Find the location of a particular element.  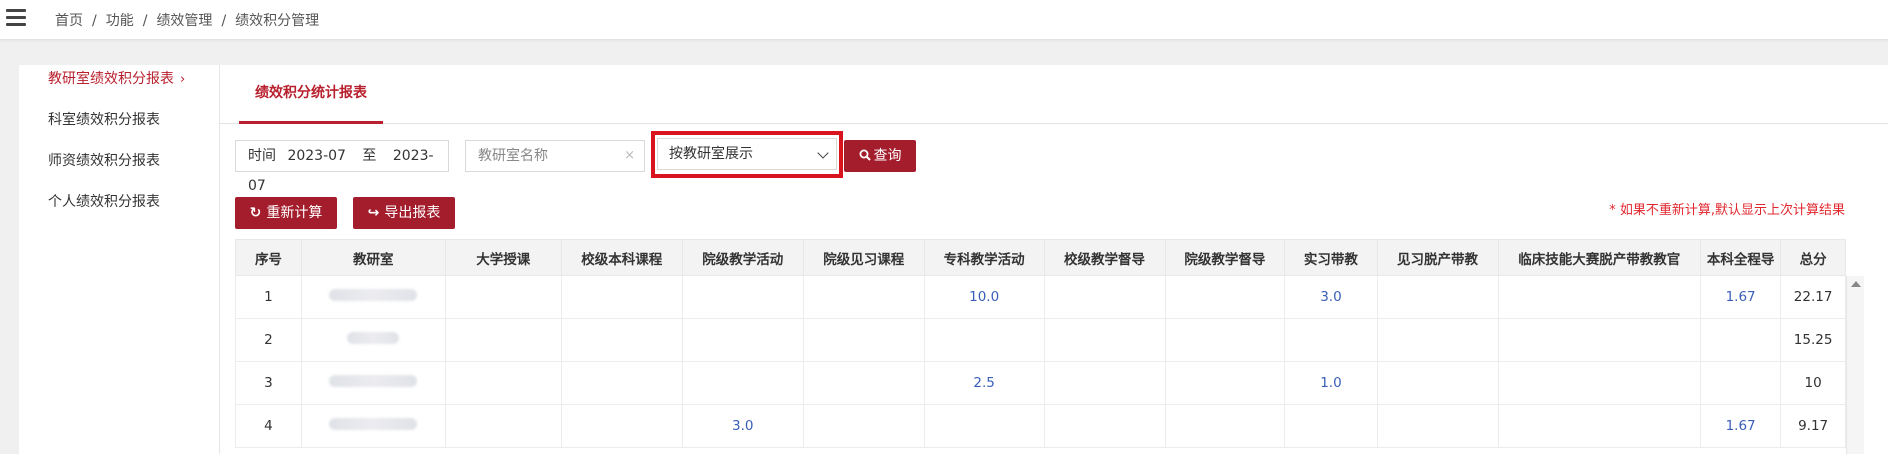

recalculate-button: ↻ 重新计算 is located at coordinates (286, 213).